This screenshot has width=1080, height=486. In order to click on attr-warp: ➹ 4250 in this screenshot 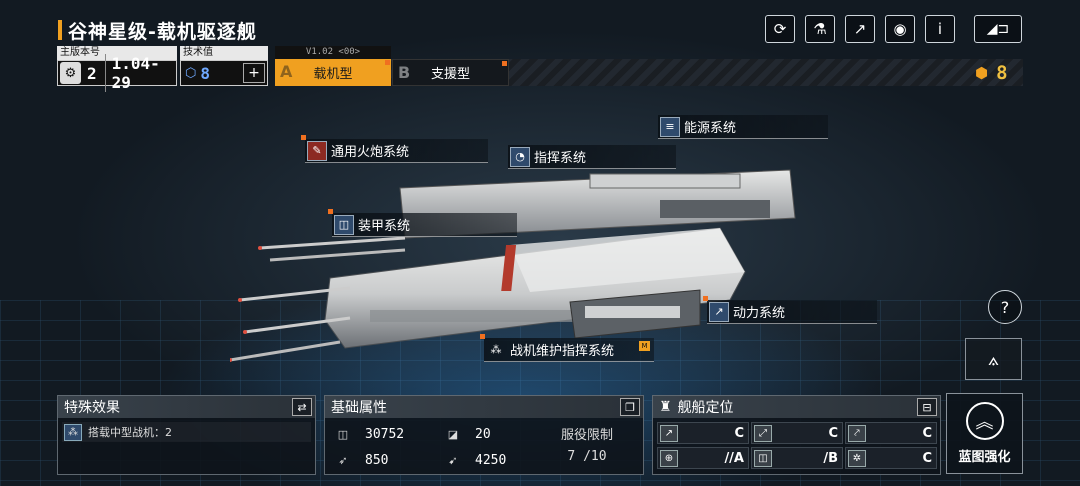, I will do `click(475, 460)`.